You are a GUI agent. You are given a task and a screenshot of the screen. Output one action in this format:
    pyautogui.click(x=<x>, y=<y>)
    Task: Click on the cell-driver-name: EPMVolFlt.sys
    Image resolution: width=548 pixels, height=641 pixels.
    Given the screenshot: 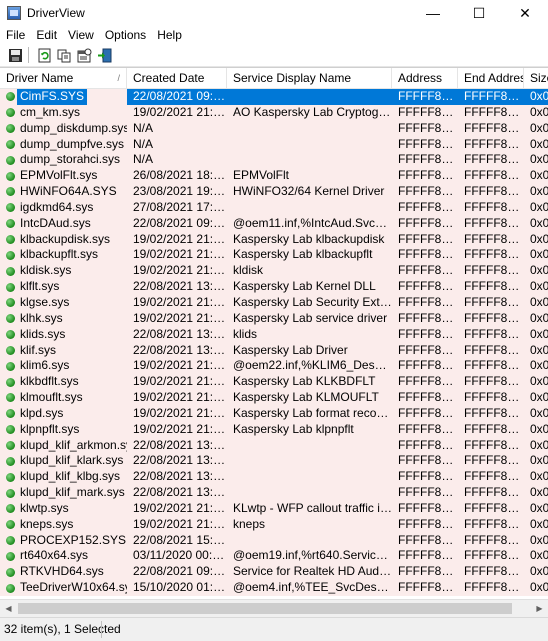 What is the action you would take?
    pyautogui.click(x=63, y=176)
    